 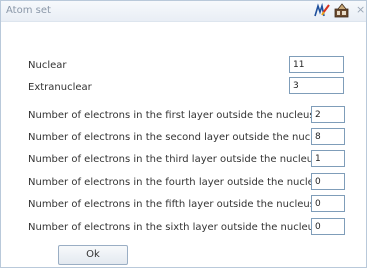 What do you see at coordinates (316, 64) in the screenshot?
I see `nuclear-field` at bounding box center [316, 64].